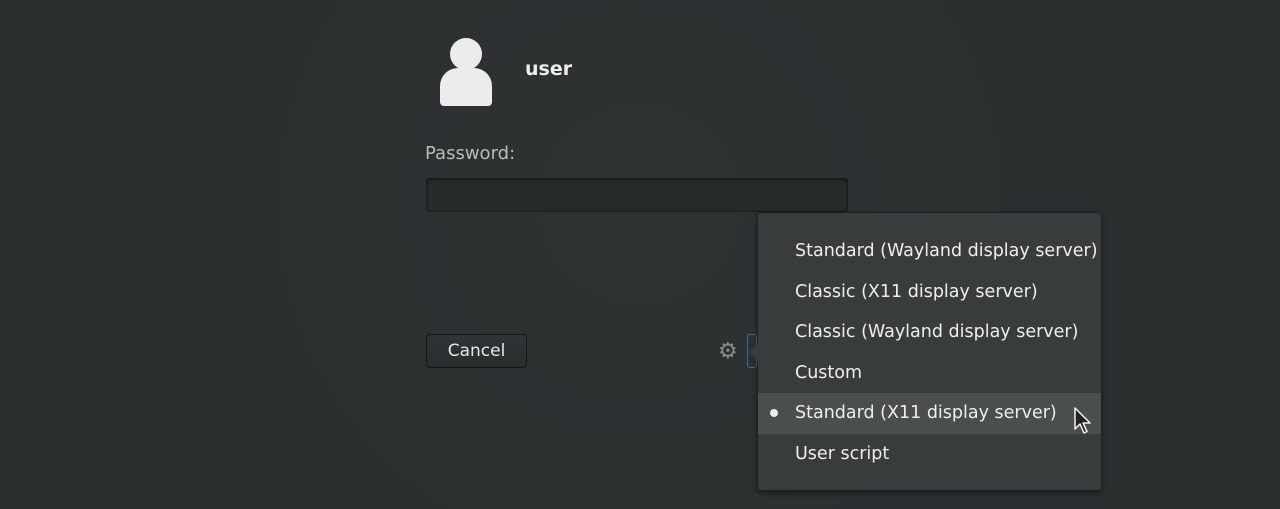 This screenshot has width=1280, height=509. Describe the element at coordinates (774, 413) in the screenshot. I see `selected-bullet-icon` at that location.